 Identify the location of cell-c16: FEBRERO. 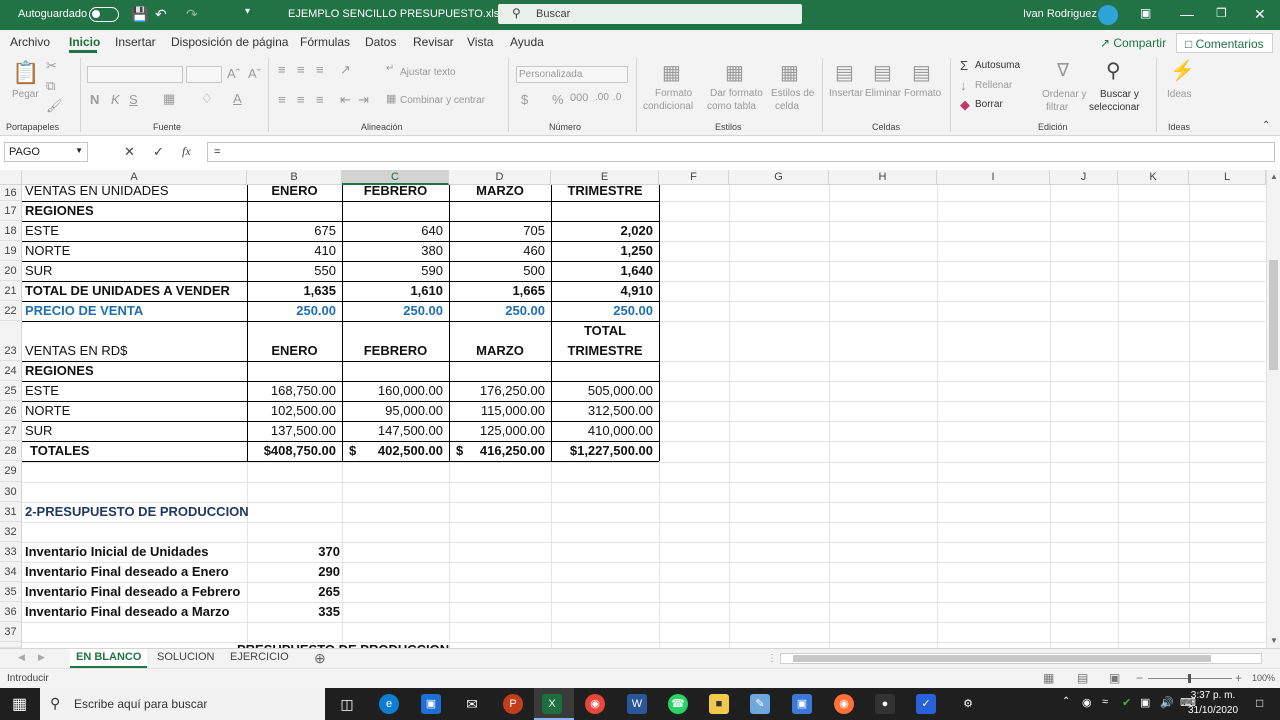
(395, 192).